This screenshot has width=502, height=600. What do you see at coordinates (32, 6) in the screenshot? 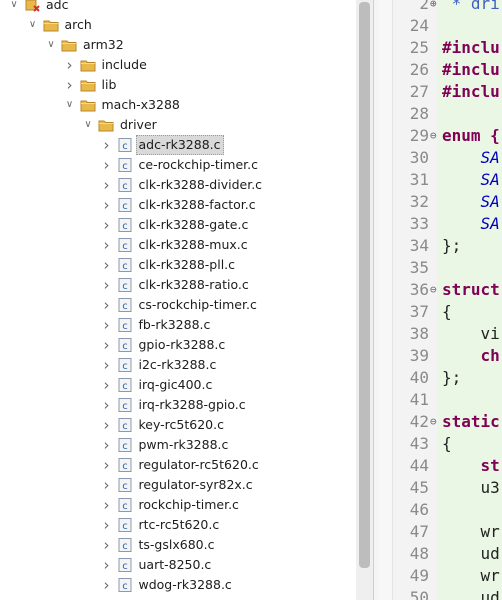
I see `project-icon` at bounding box center [32, 6].